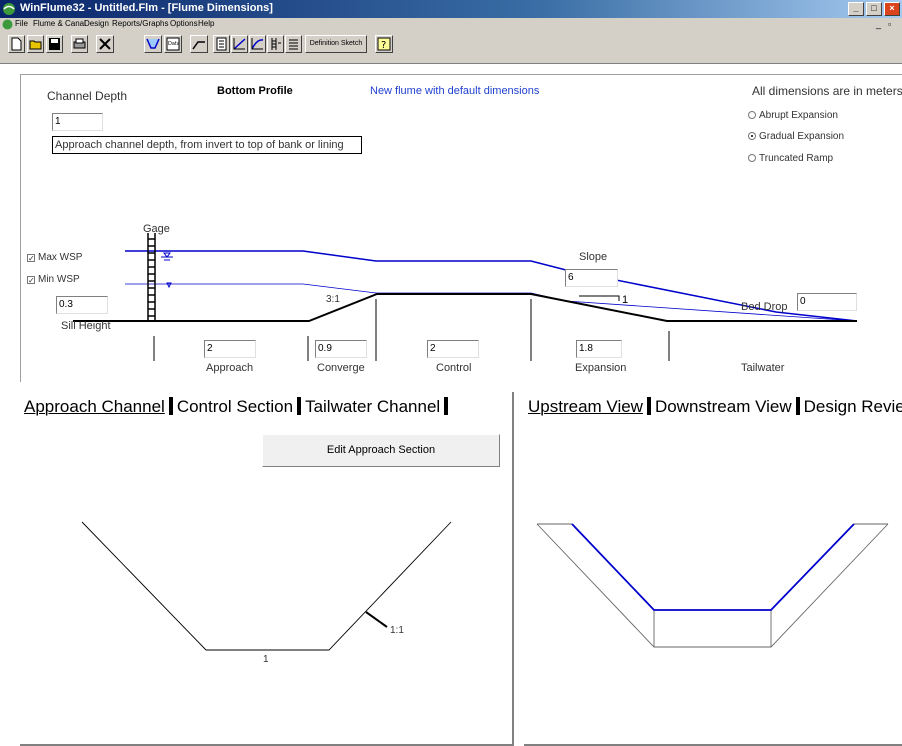 The image size is (902, 746). Describe the element at coordinates (593, 257) in the screenshot. I see `slope-label: Slope` at that location.